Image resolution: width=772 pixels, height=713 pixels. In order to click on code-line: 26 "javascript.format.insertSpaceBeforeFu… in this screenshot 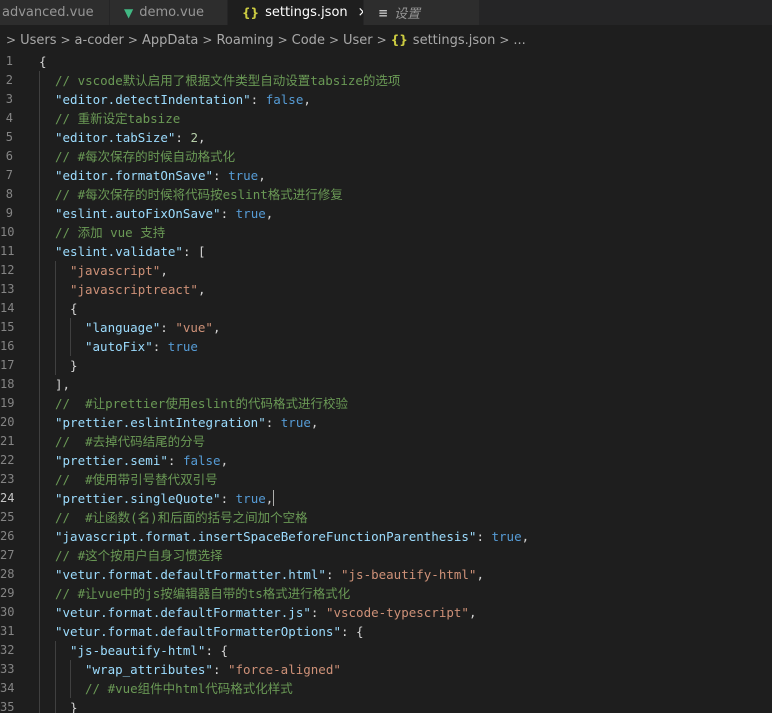, I will do `click(386, 536)`.